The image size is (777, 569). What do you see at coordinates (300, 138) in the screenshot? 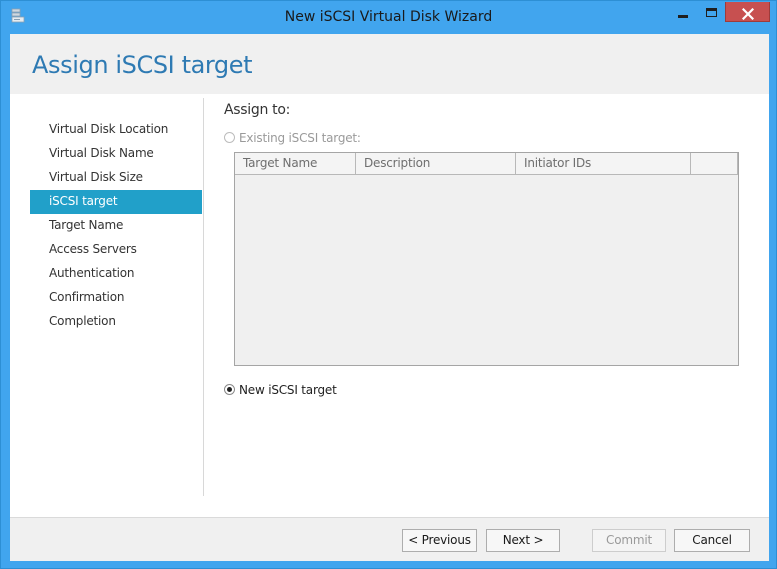
I see `existing-target-label: Existing iSCSI target:` at bounding box center [300, 138].